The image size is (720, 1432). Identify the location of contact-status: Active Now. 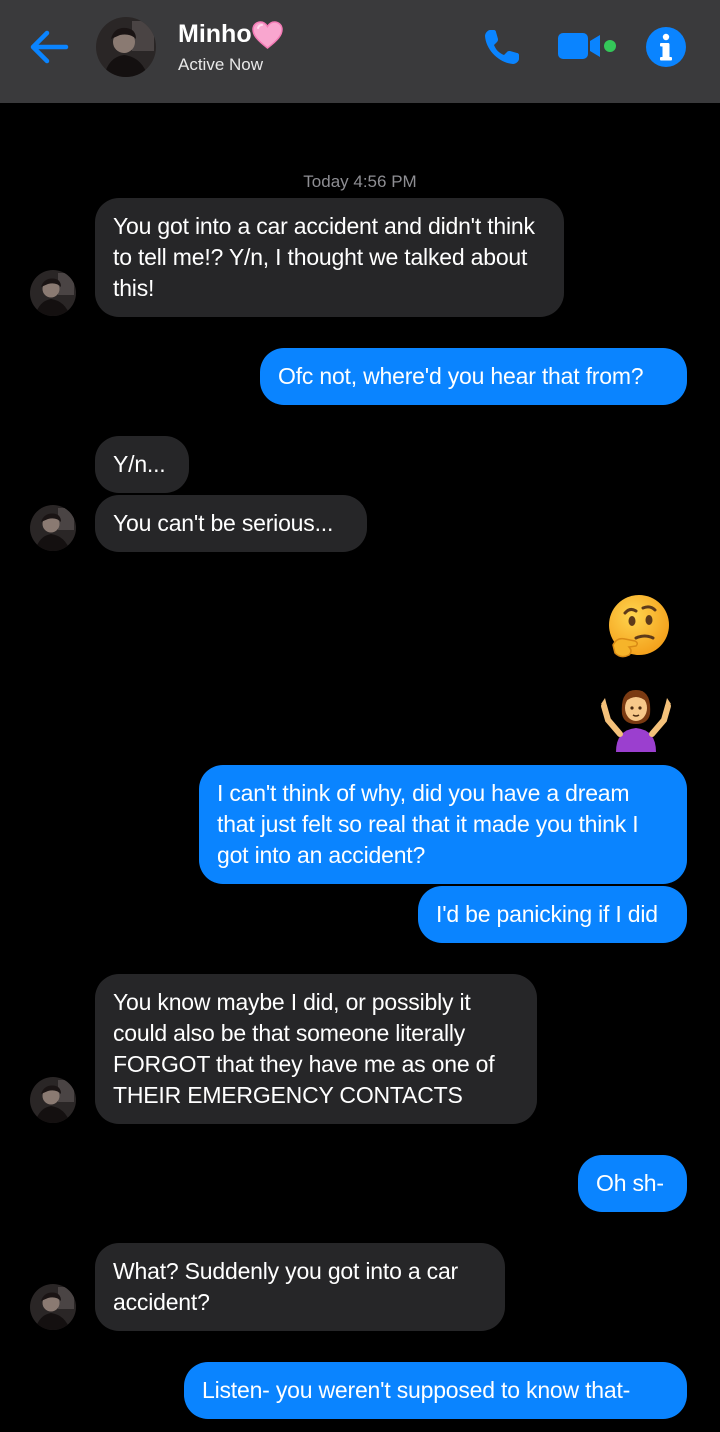
(221, 64).